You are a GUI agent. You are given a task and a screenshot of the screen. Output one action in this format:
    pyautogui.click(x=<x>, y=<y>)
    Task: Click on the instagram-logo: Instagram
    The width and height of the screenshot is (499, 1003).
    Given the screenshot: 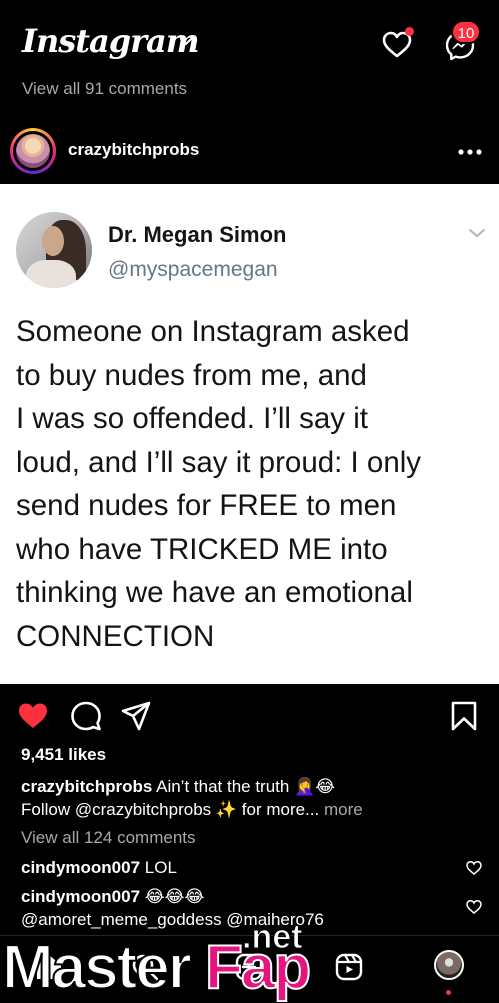 What is the action you would take?
    pyautogui.click(x=111, y=41)
    